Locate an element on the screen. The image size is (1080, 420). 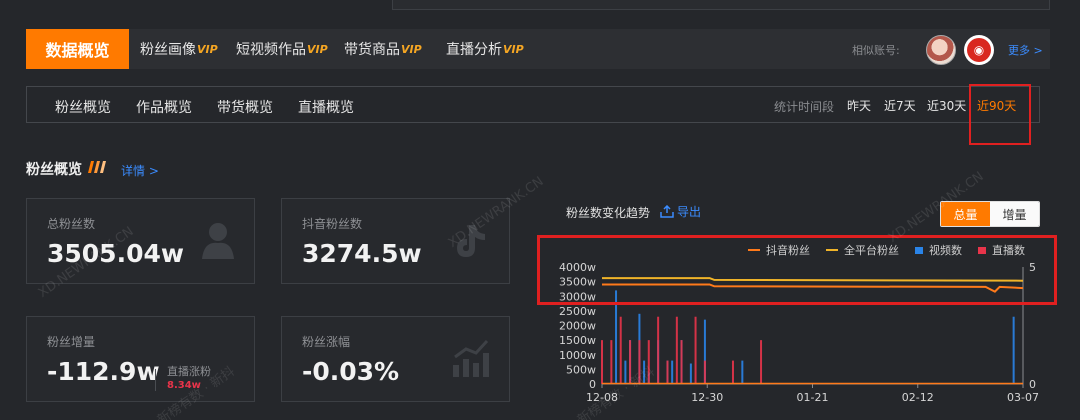
chart-title: 粉丝数变化趋势 is located at coordinates (608, 213).